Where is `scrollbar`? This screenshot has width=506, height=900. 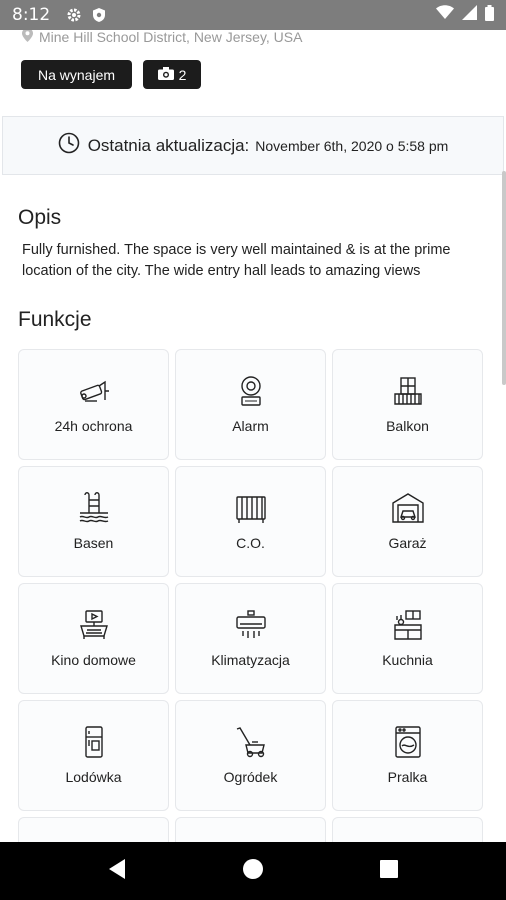
scrollbar is located at coordinates (504, 278).